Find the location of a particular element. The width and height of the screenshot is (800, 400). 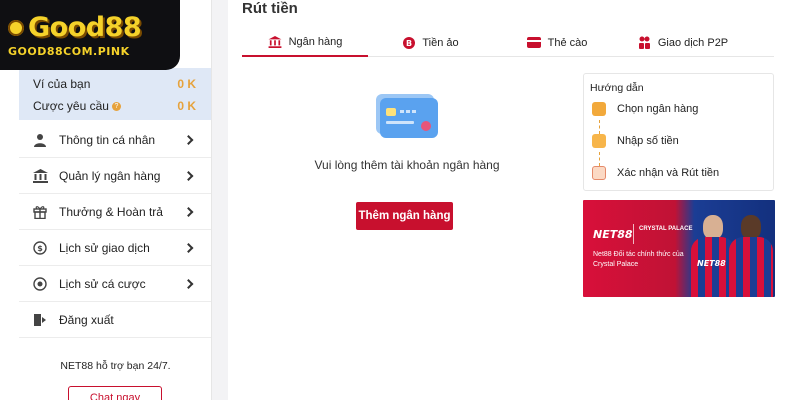

empty-state: Vui lòng thêm tài khoản ngân hàng is located at coordinates (407, 131).